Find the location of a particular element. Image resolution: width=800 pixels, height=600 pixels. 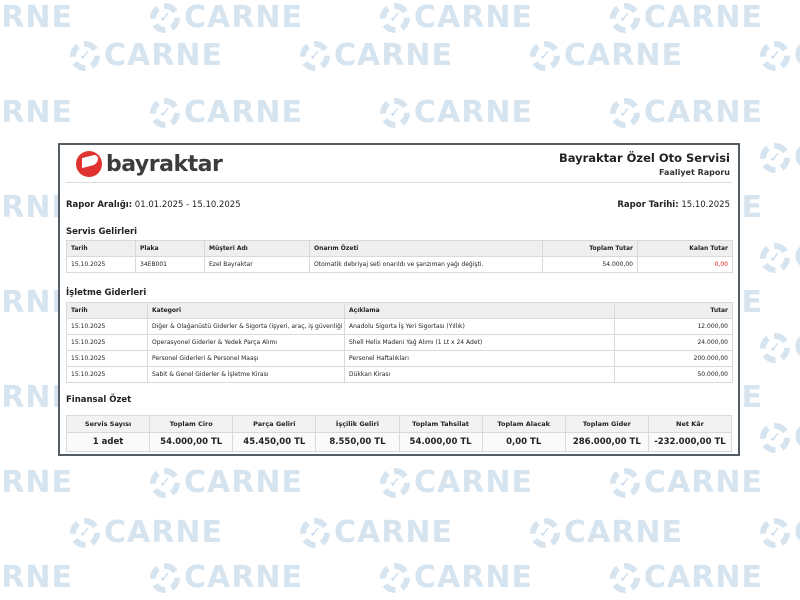

range-label: Rapor Aralığı: is located at coordinates (99, 205).